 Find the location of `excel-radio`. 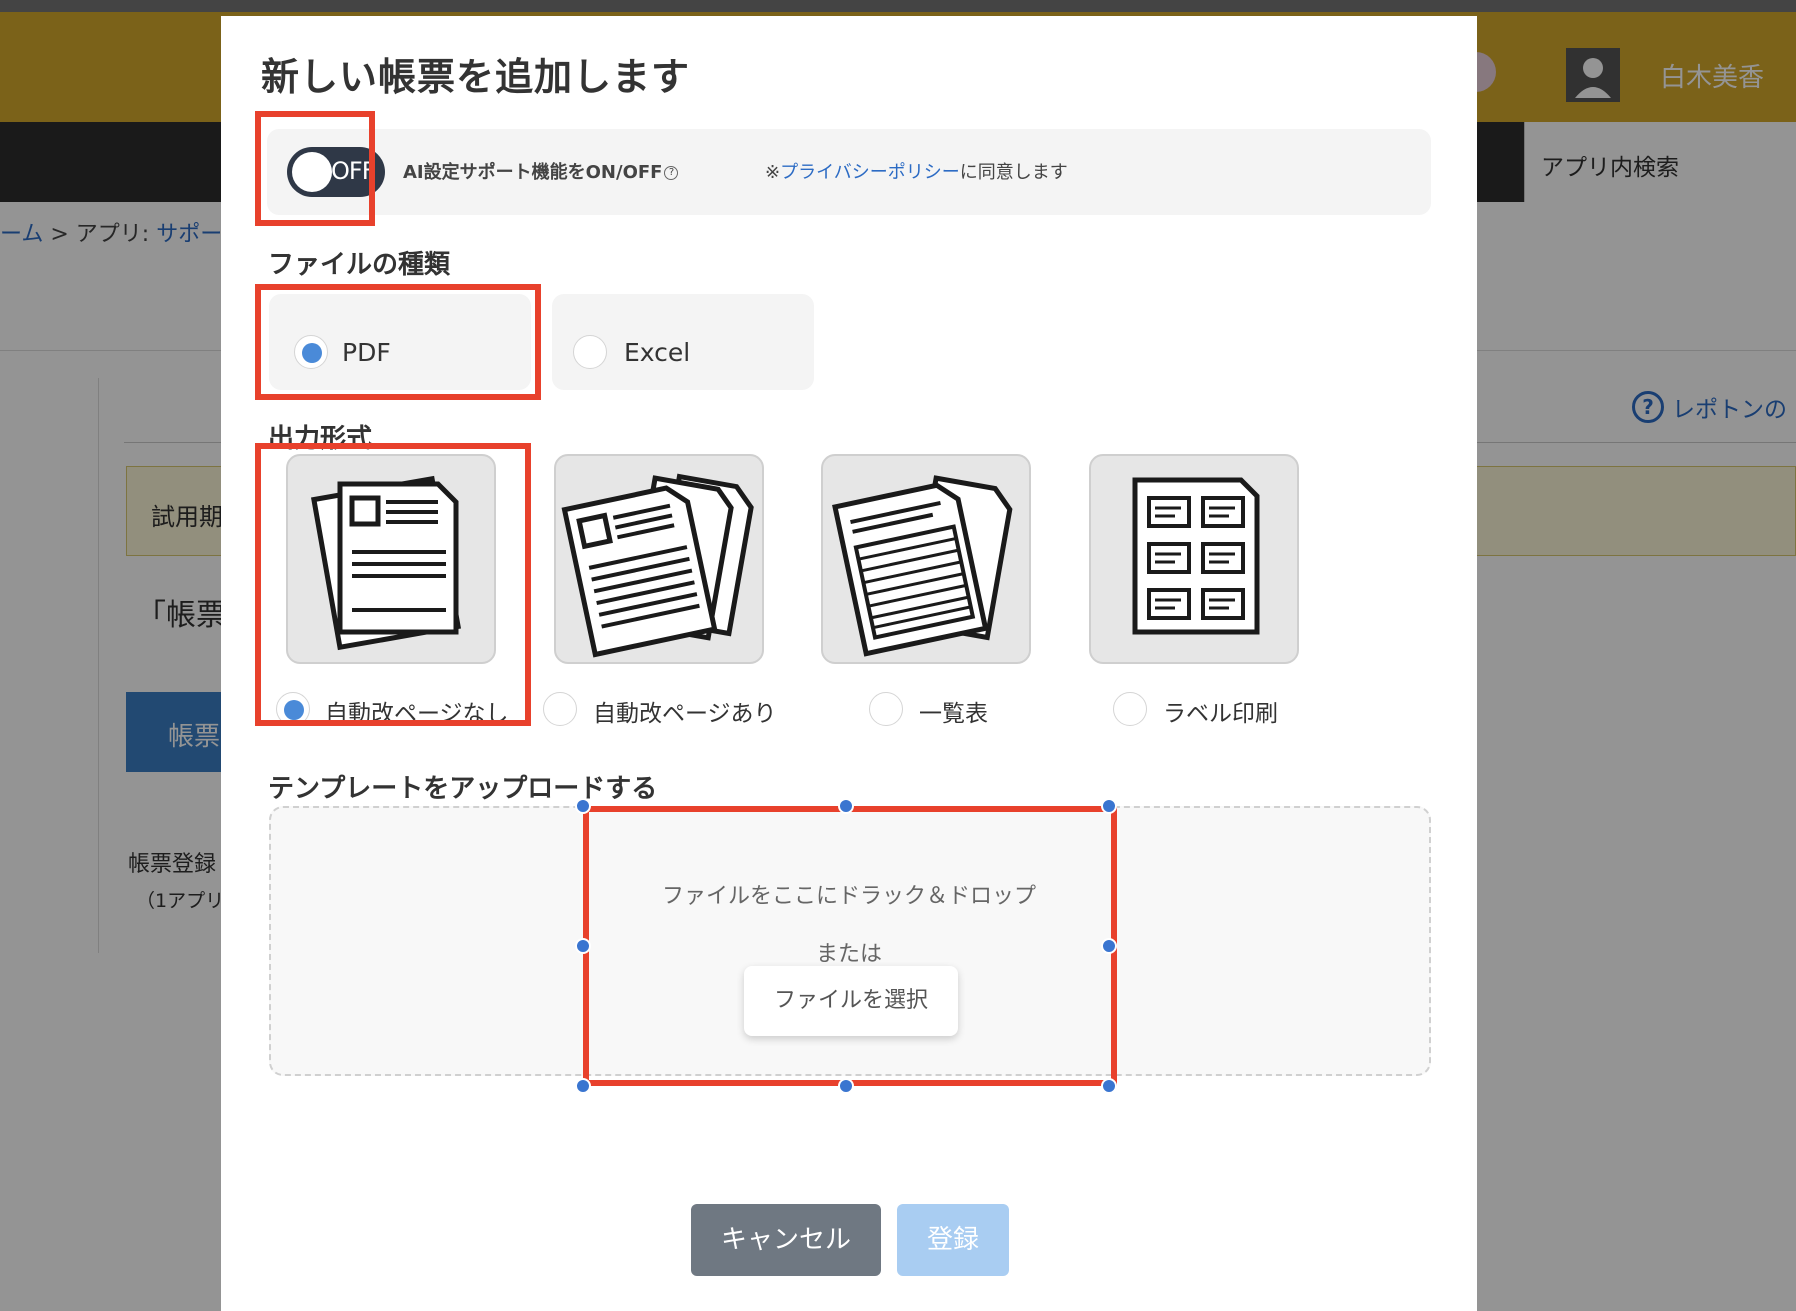

excel-radio is located at coordinates (590, 352).